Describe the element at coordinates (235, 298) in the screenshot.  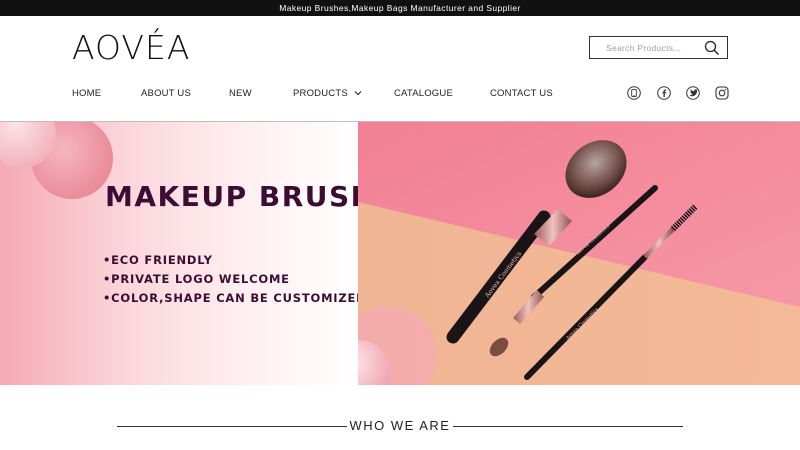
I see `hero-feature-3: •COLOR,SHAPE CAN BE CUSTOMIZED` at that location.